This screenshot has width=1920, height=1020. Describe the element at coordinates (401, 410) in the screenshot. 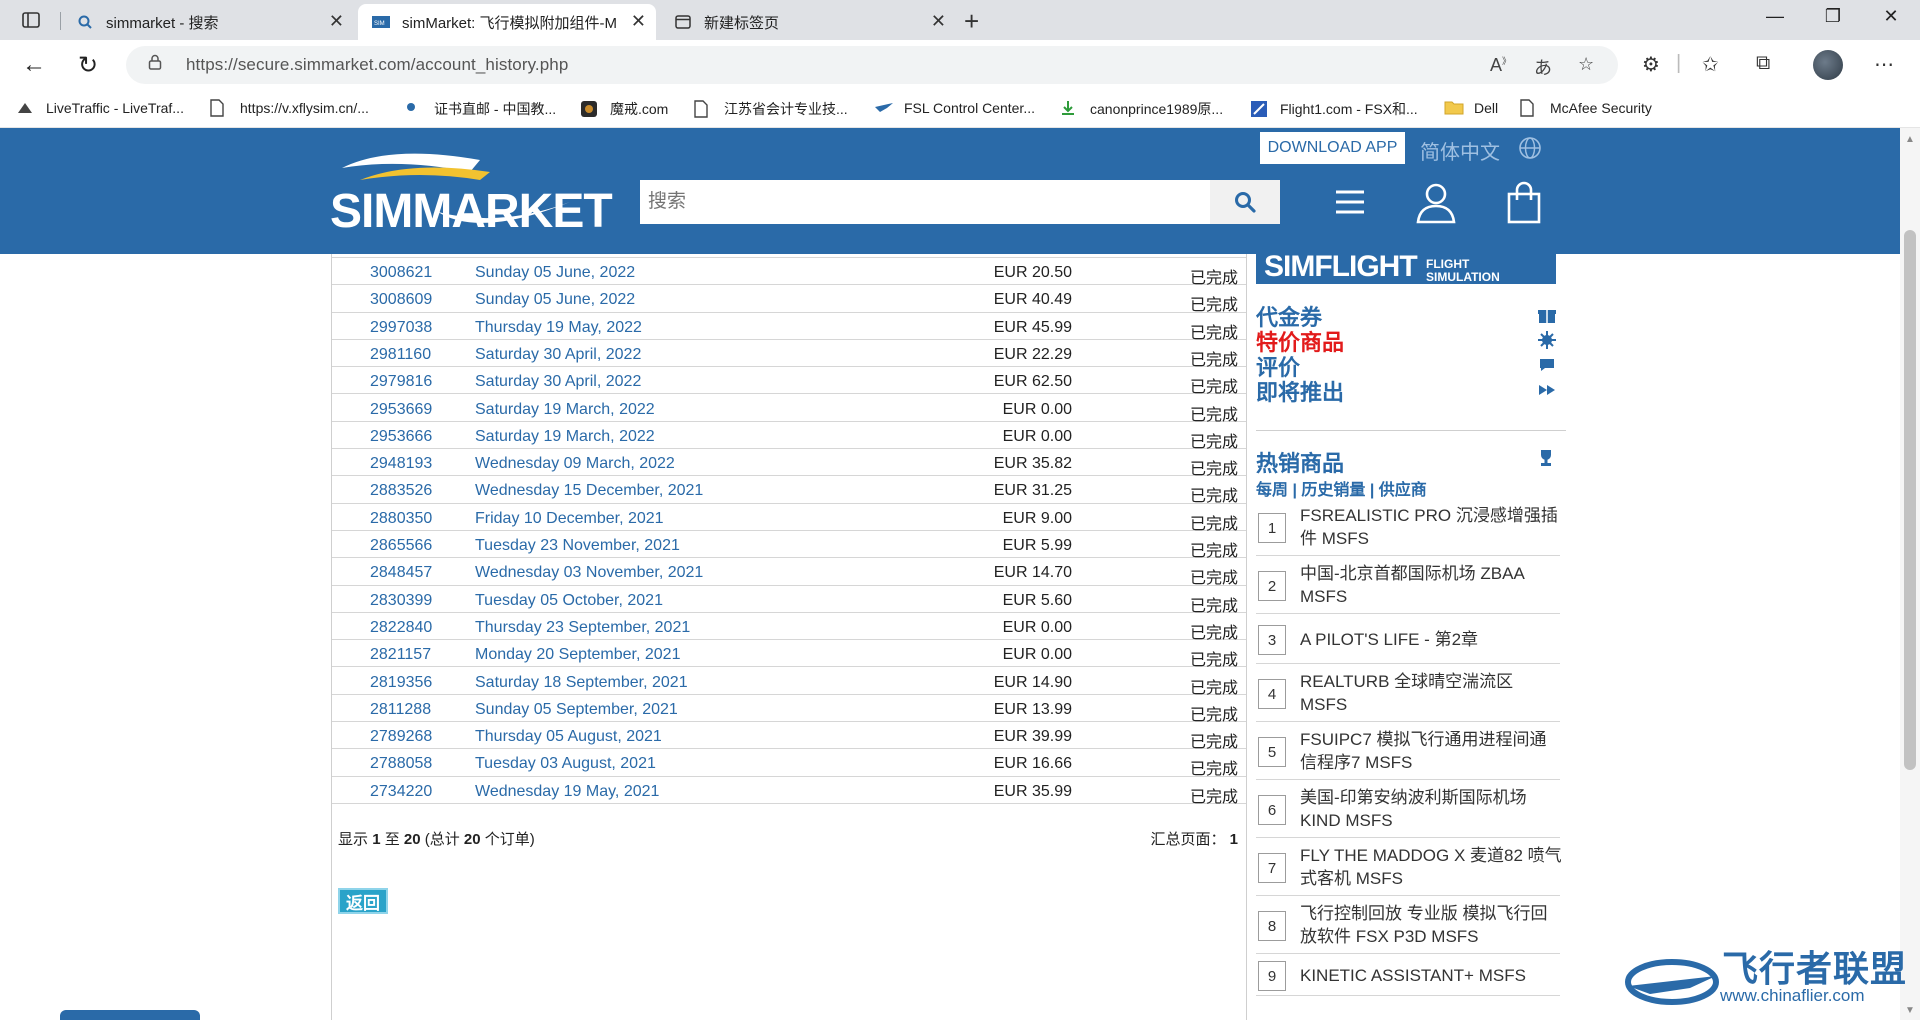

I see `order-id-link: 2953669` at that location.